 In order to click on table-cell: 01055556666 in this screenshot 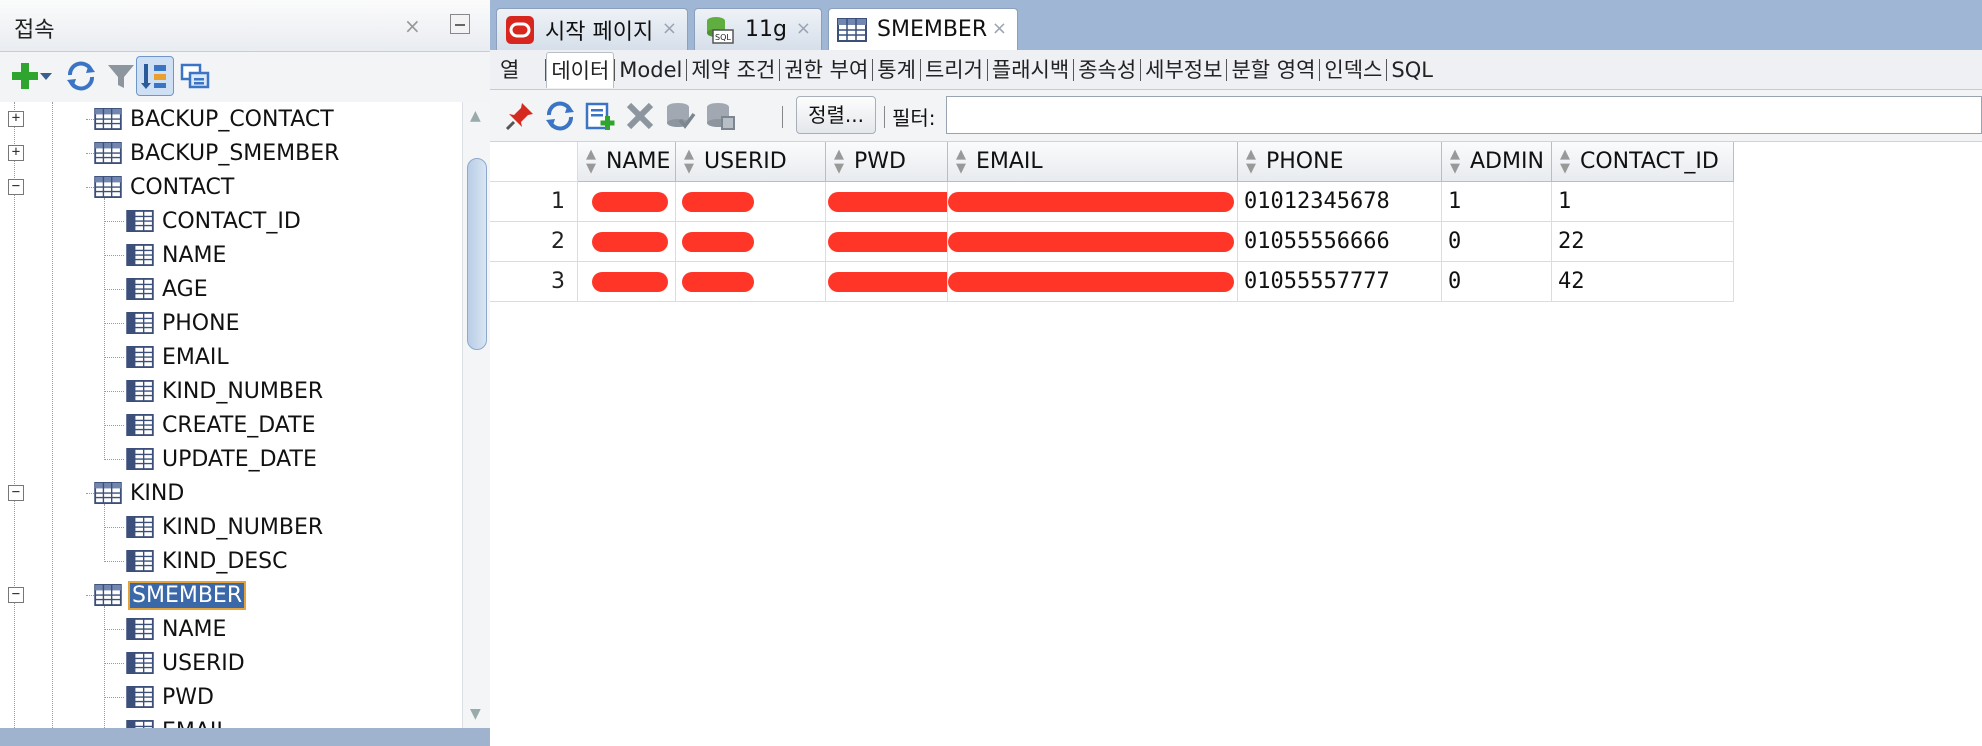, I will do `click(1340, 242)`.